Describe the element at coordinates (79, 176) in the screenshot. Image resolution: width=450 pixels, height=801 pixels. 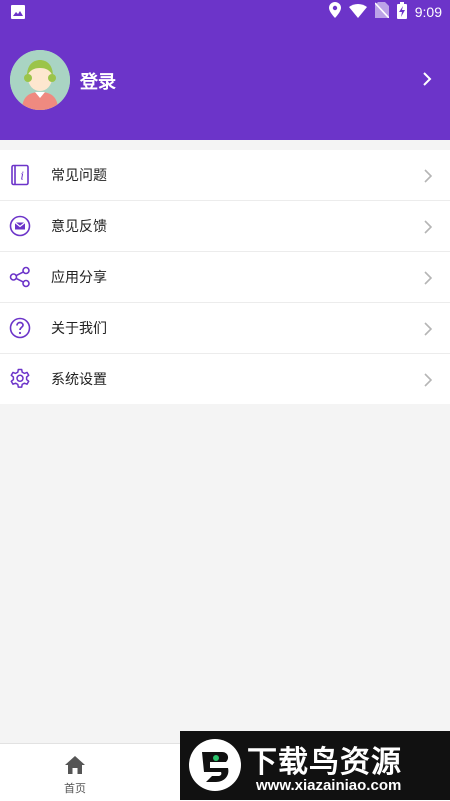
I see `menu-item-label: 常见问题` at that location.